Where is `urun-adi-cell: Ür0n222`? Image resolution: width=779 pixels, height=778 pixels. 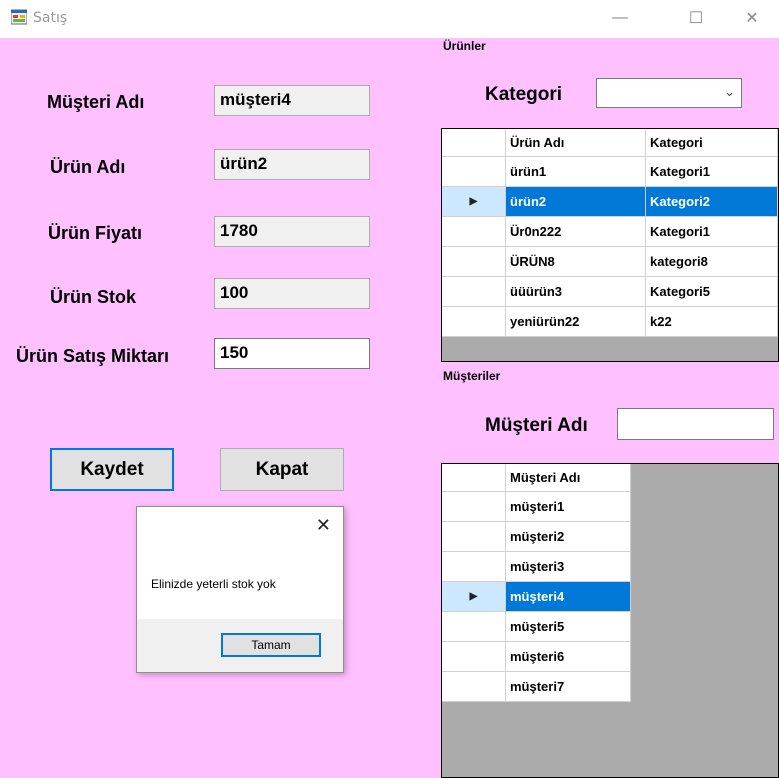
urun-adi-cell: Ür0n222 is located at coordinates (576, 232).